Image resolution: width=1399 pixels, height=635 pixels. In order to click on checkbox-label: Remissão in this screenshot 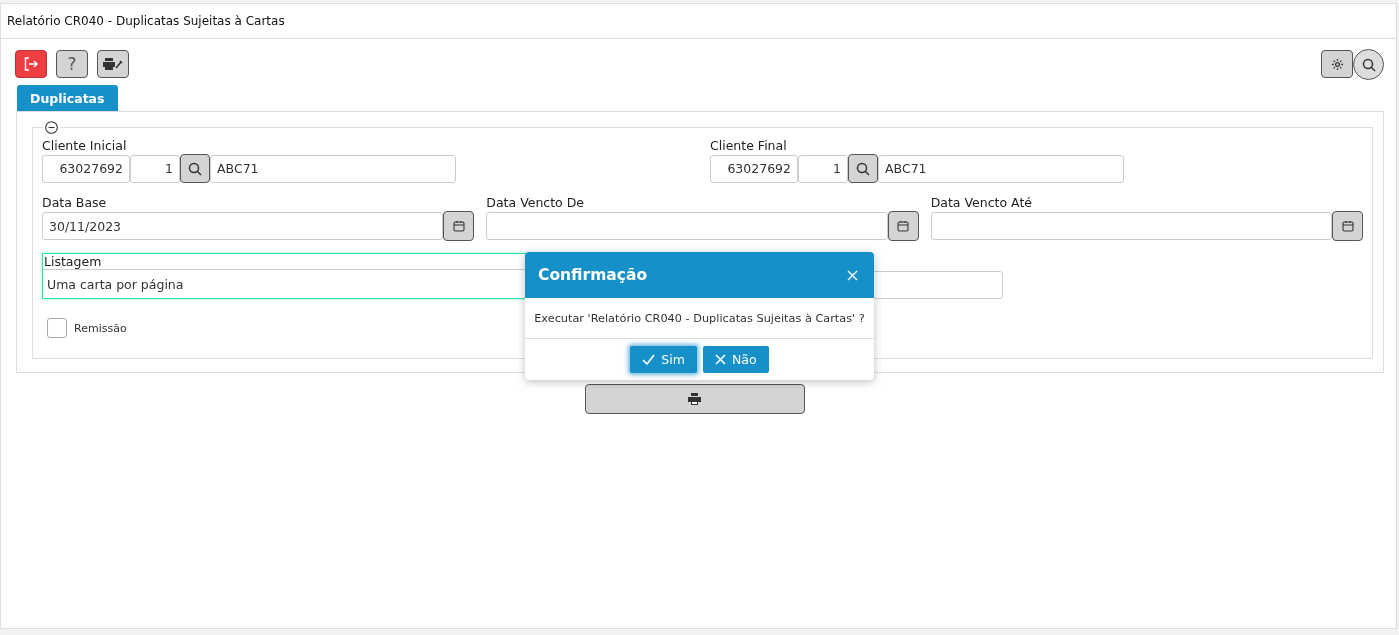, I will do `click(100, 328)`.